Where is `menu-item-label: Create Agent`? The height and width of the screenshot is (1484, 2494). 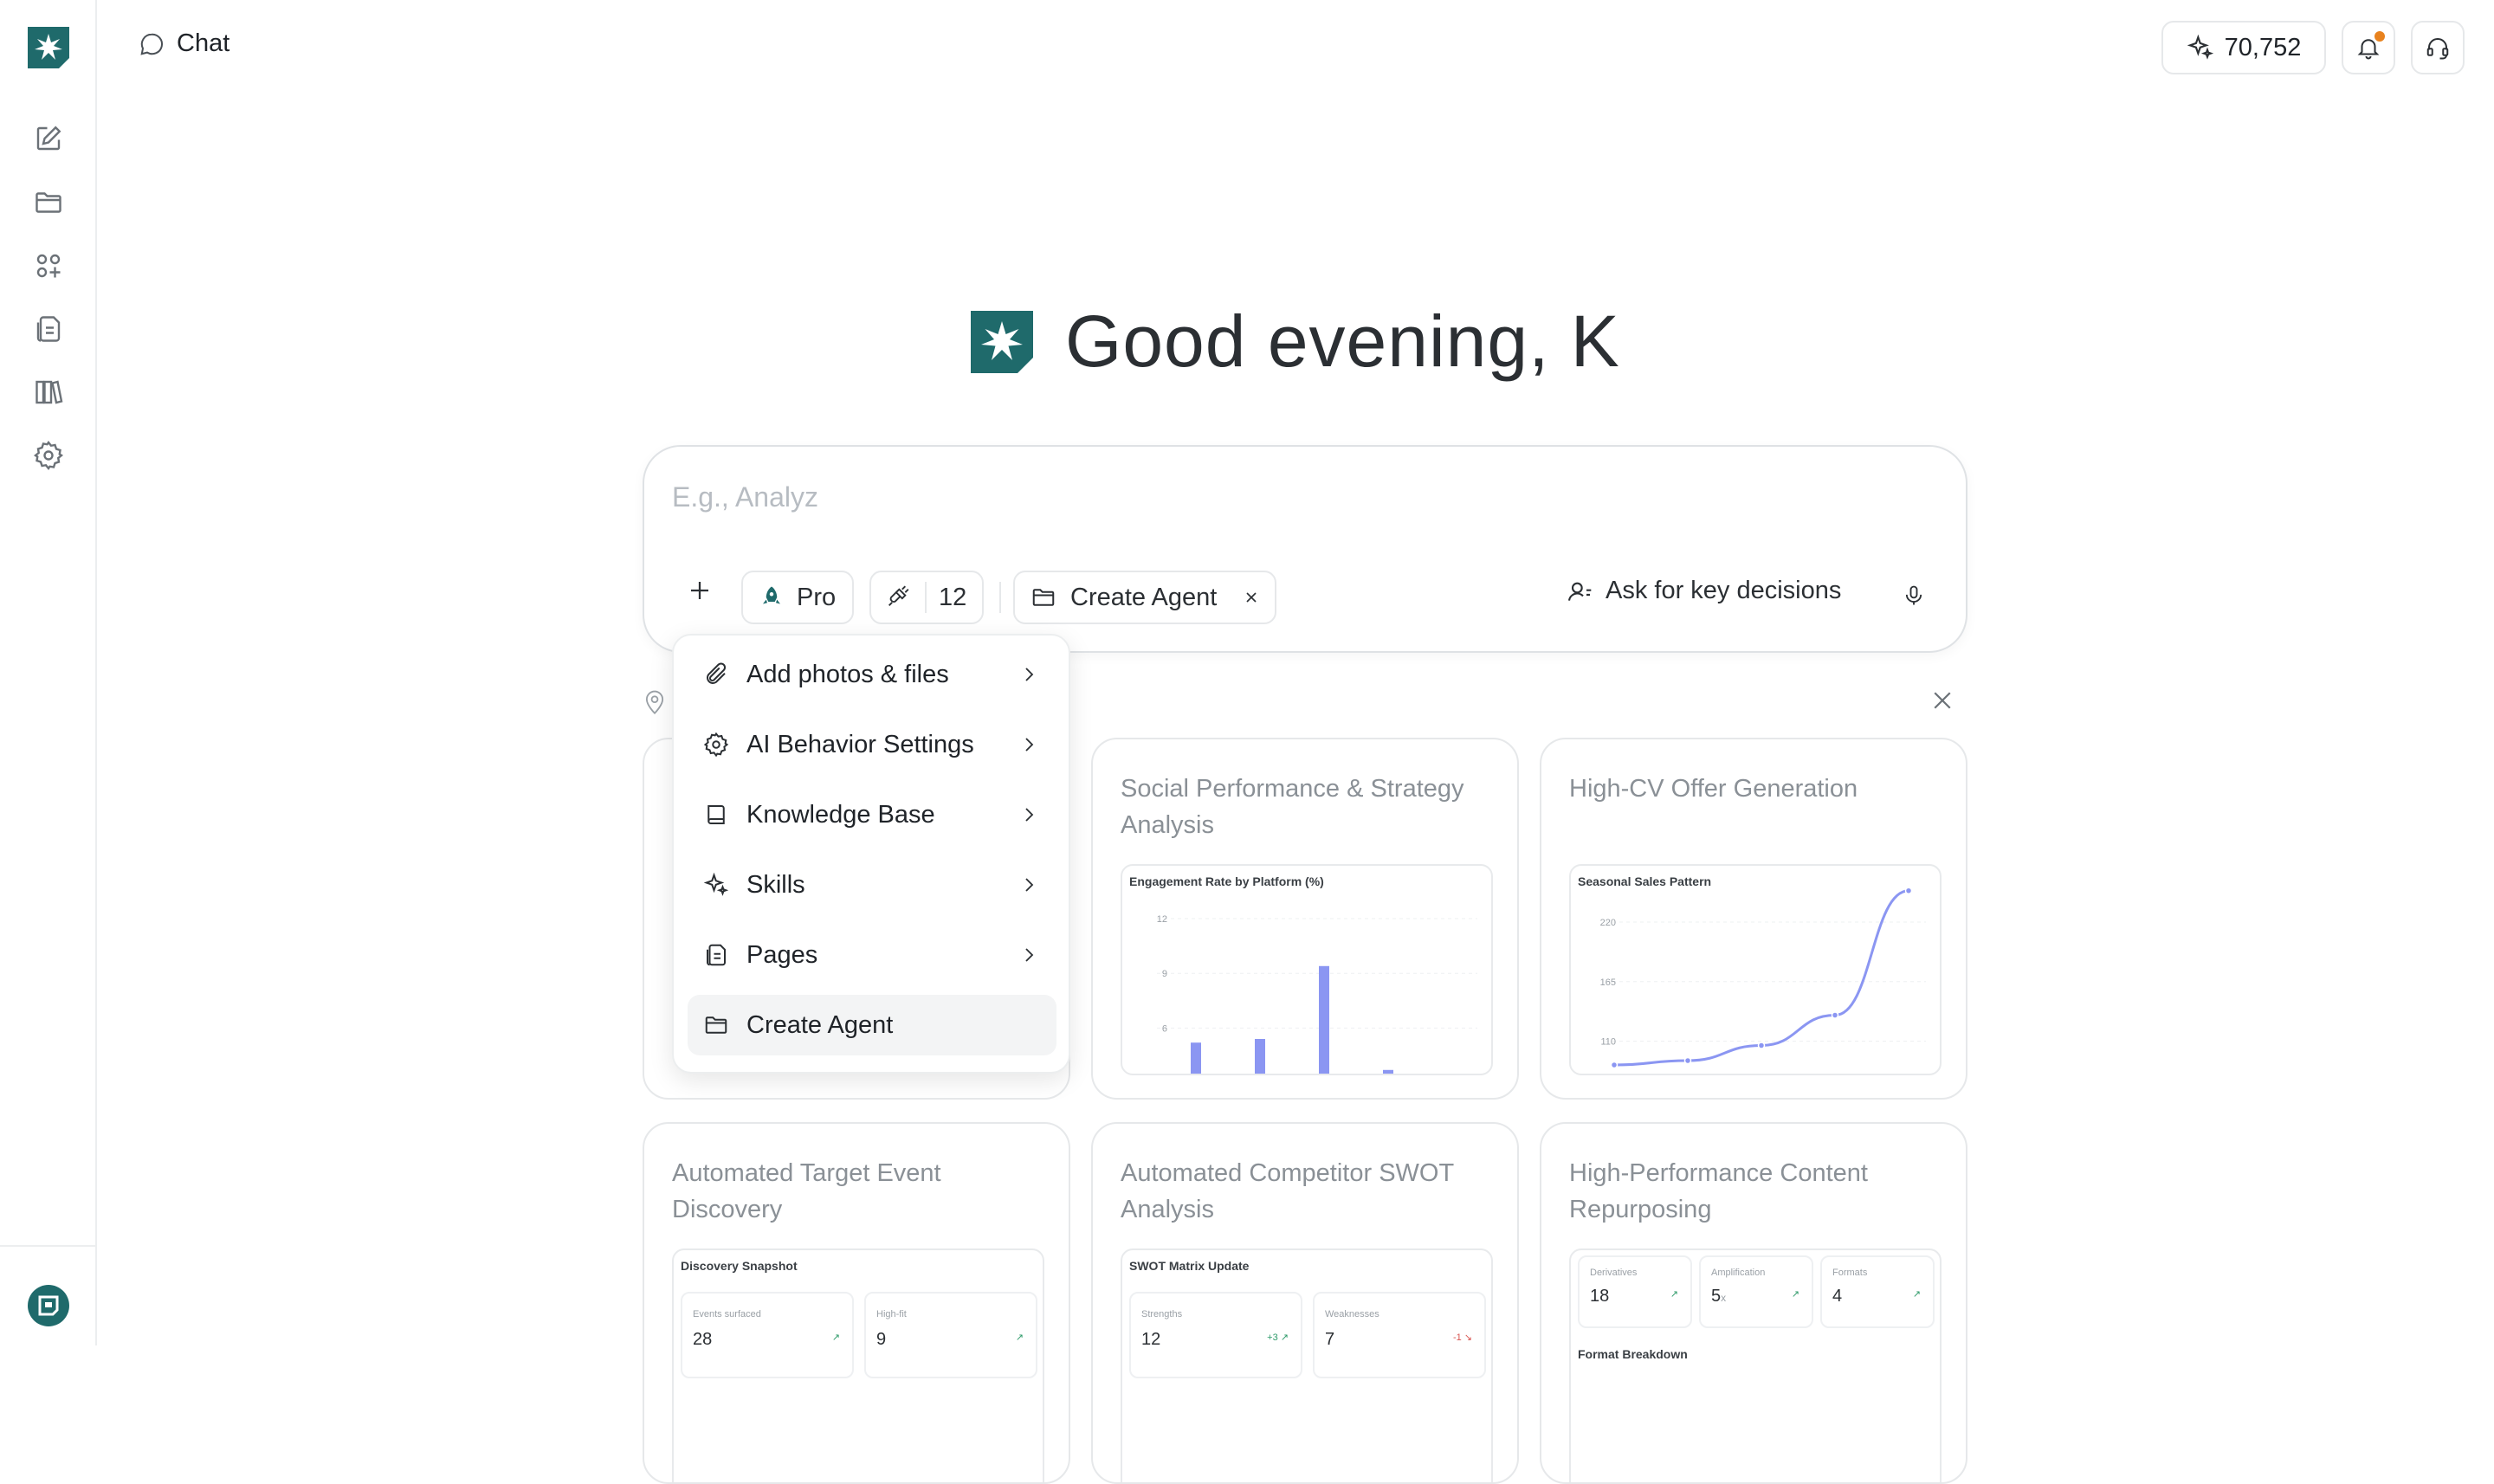 menu-item-label: Create Agent is located at coordinates (820, 1024).